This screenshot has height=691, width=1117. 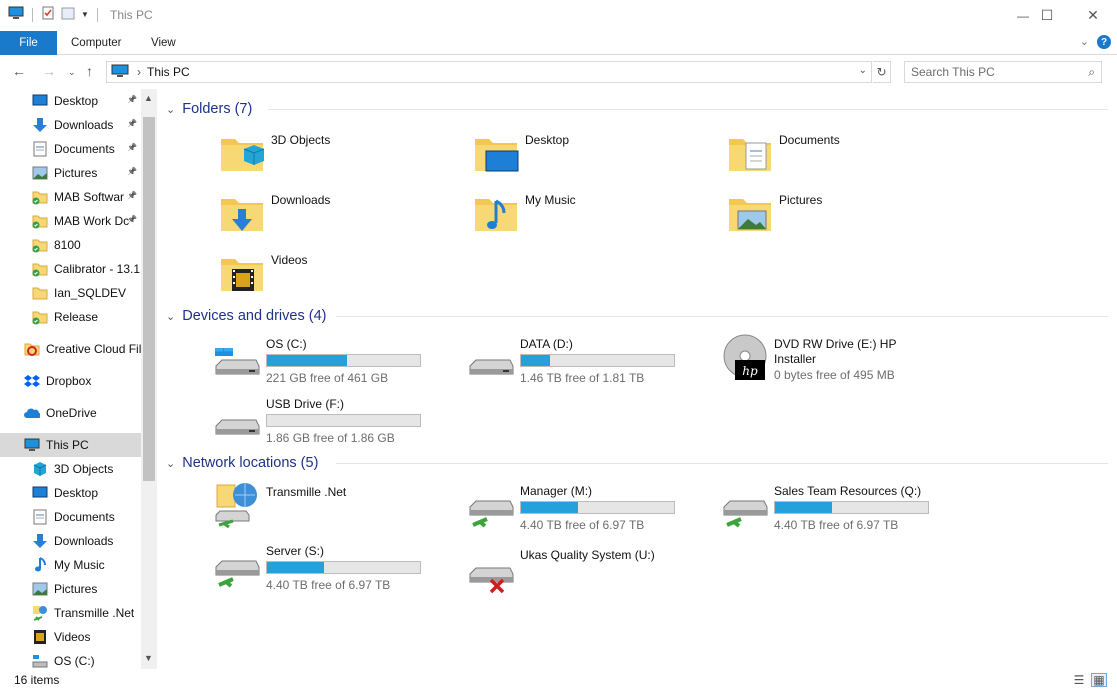 What do you see at coordinates (28, 43) in the screenshot?
I see `tab-file: File` at bounding box center [28, 43].